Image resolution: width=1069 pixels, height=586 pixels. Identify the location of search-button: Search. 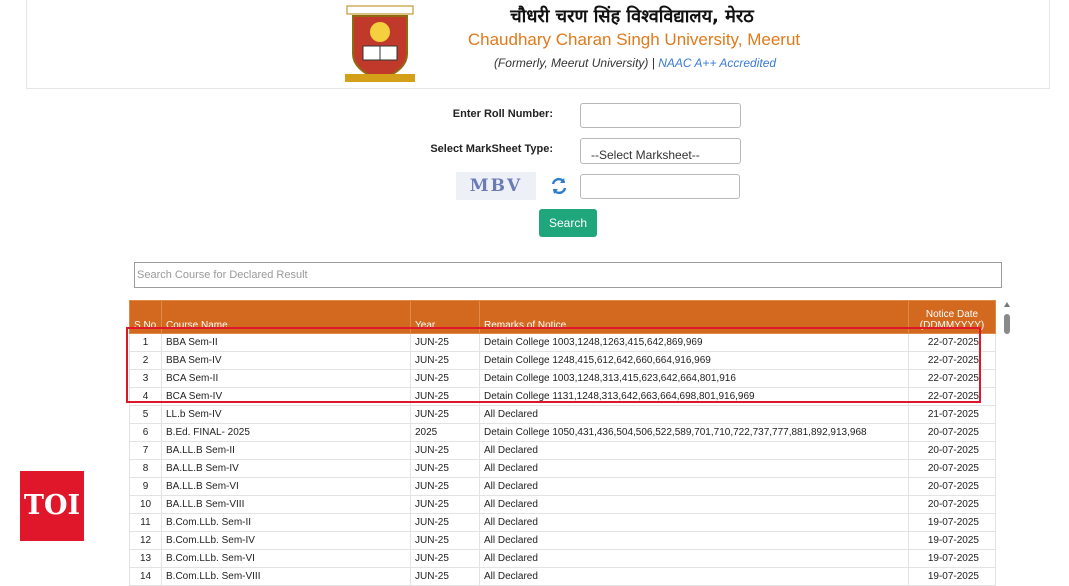
(568, 223).